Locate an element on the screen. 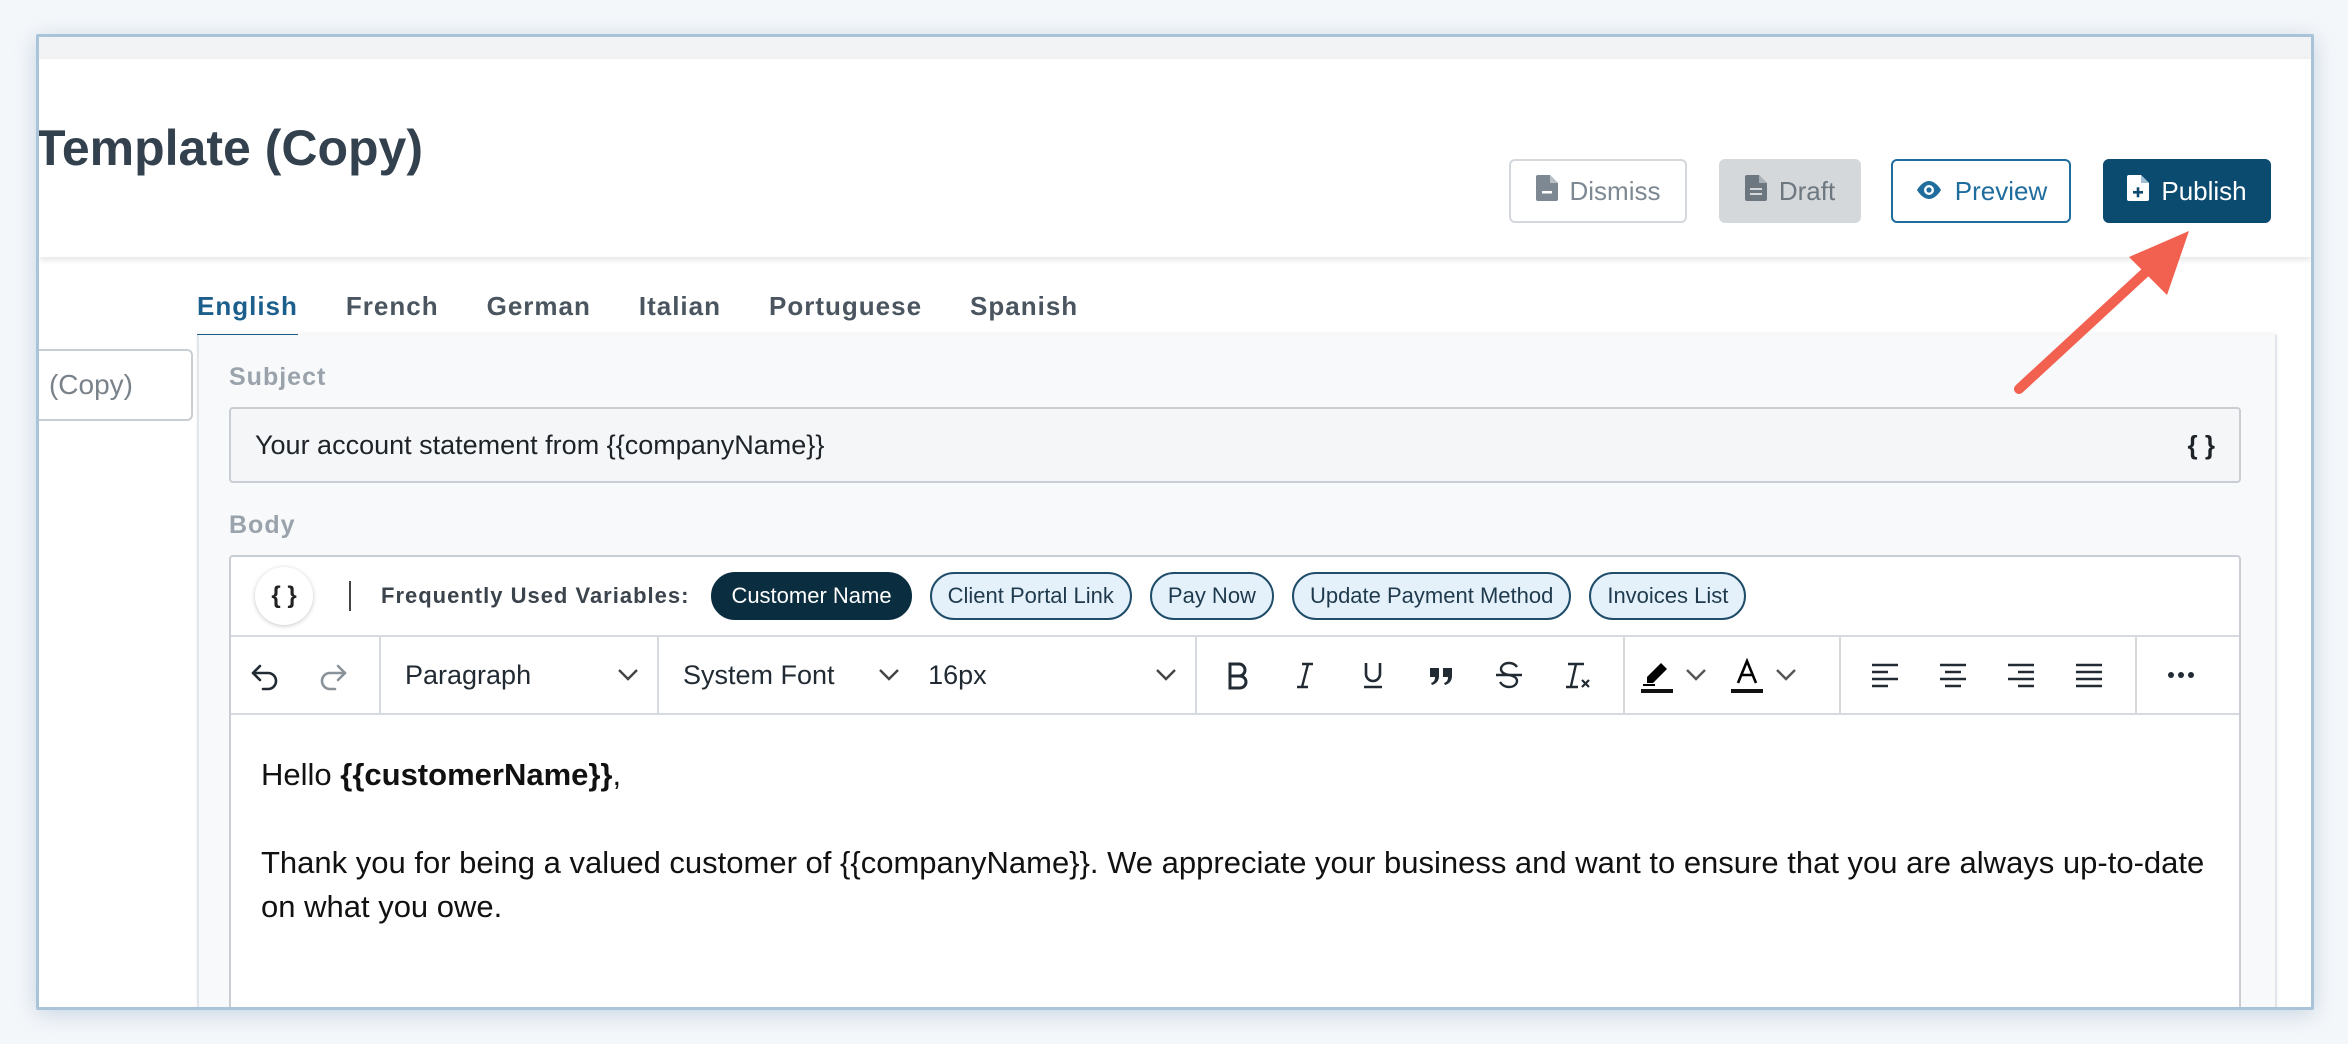  history-group is located at coordinates (306, 675).